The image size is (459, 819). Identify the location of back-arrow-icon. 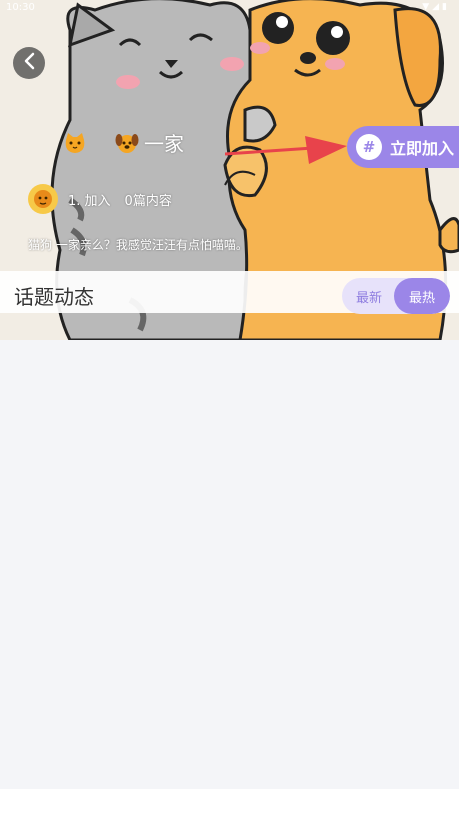
(29, 63).